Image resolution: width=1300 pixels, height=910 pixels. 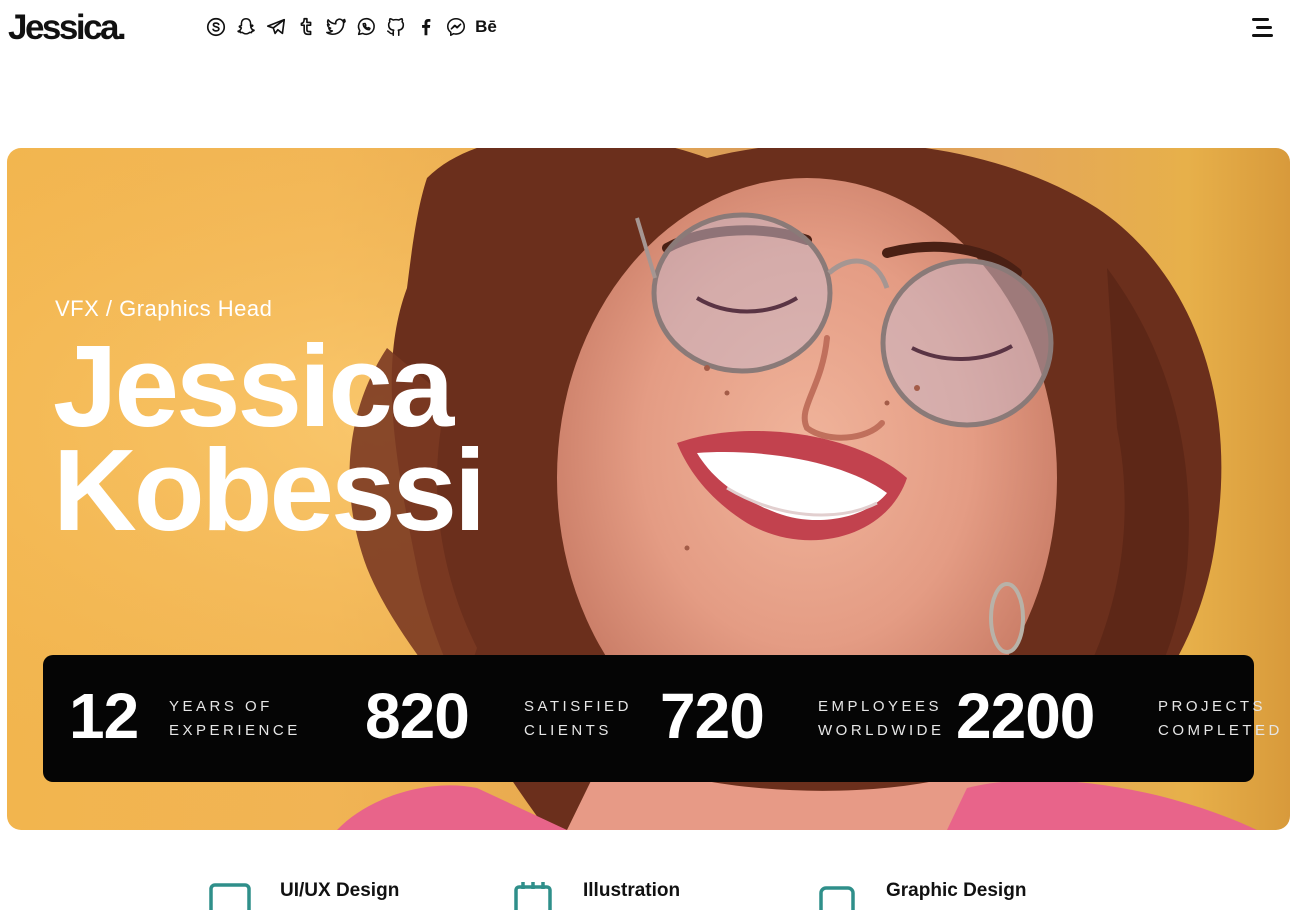 I want to click on stat-label-line2: WORLDWIDE, so click(x=881, y=730).